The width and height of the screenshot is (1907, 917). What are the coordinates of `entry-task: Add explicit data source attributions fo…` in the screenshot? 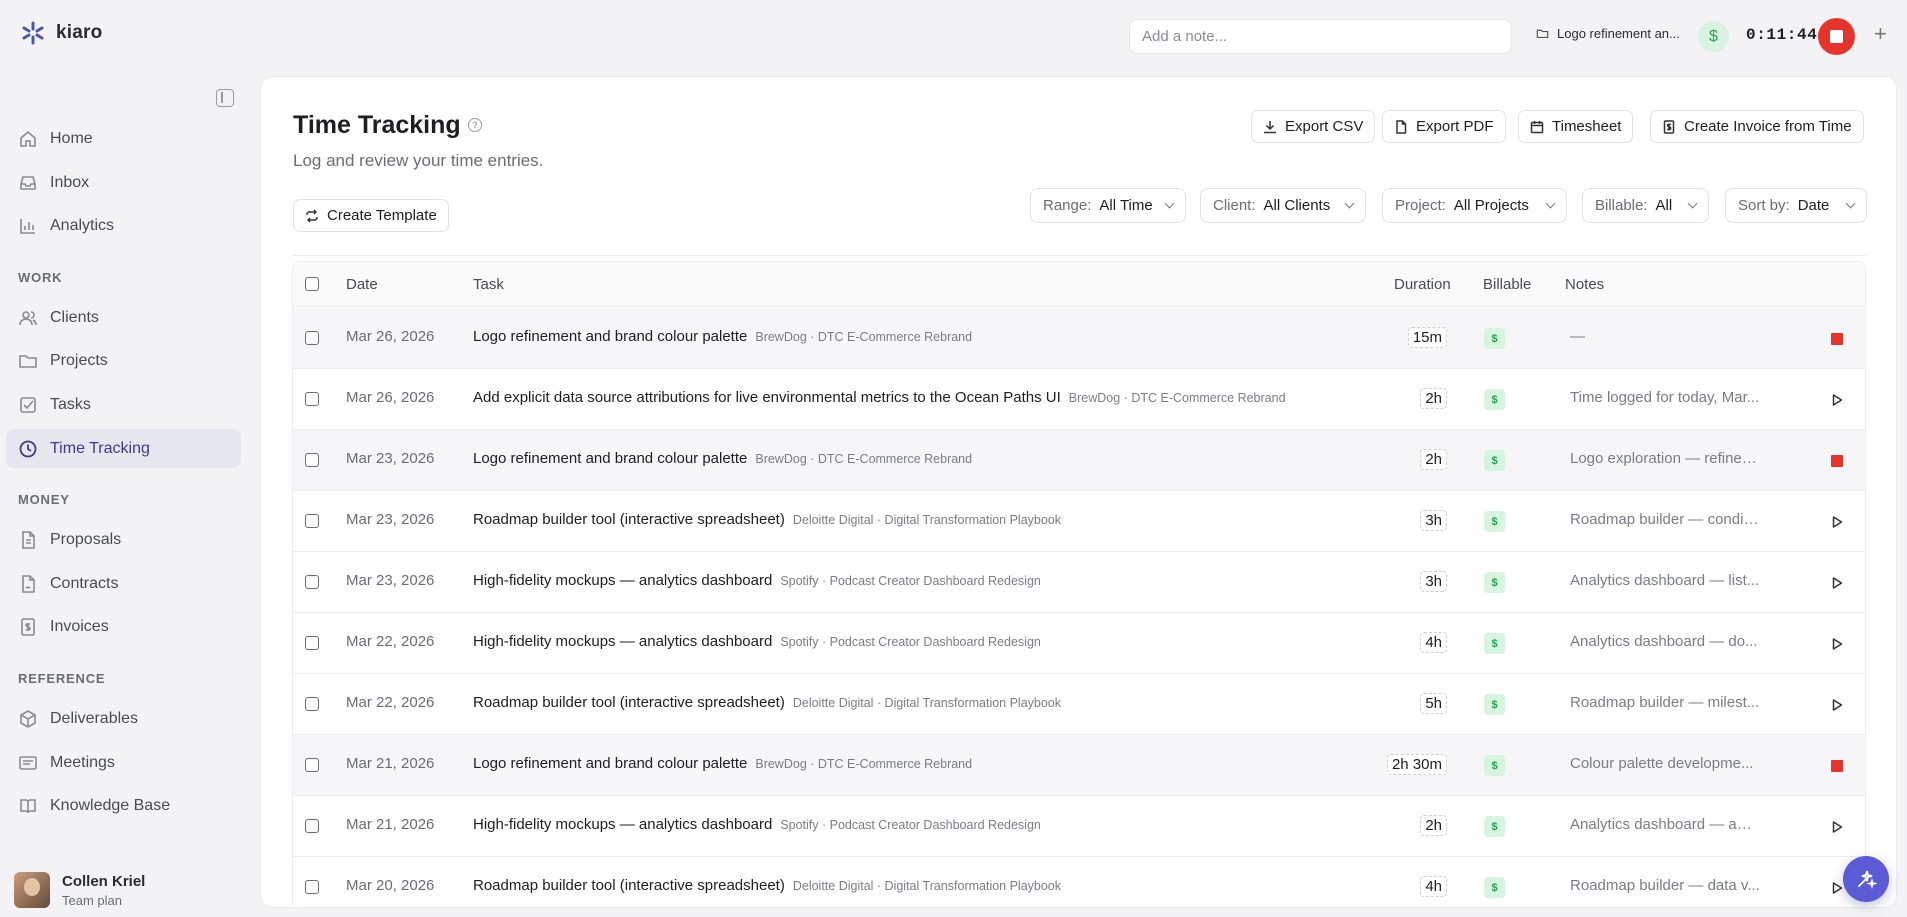 It's located at (879, 397).